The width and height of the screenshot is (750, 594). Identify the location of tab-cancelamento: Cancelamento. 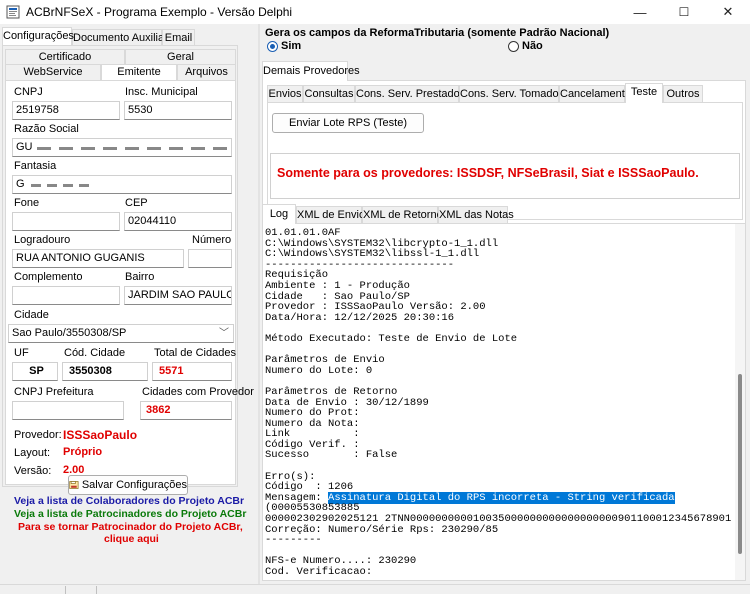
(595, 94).